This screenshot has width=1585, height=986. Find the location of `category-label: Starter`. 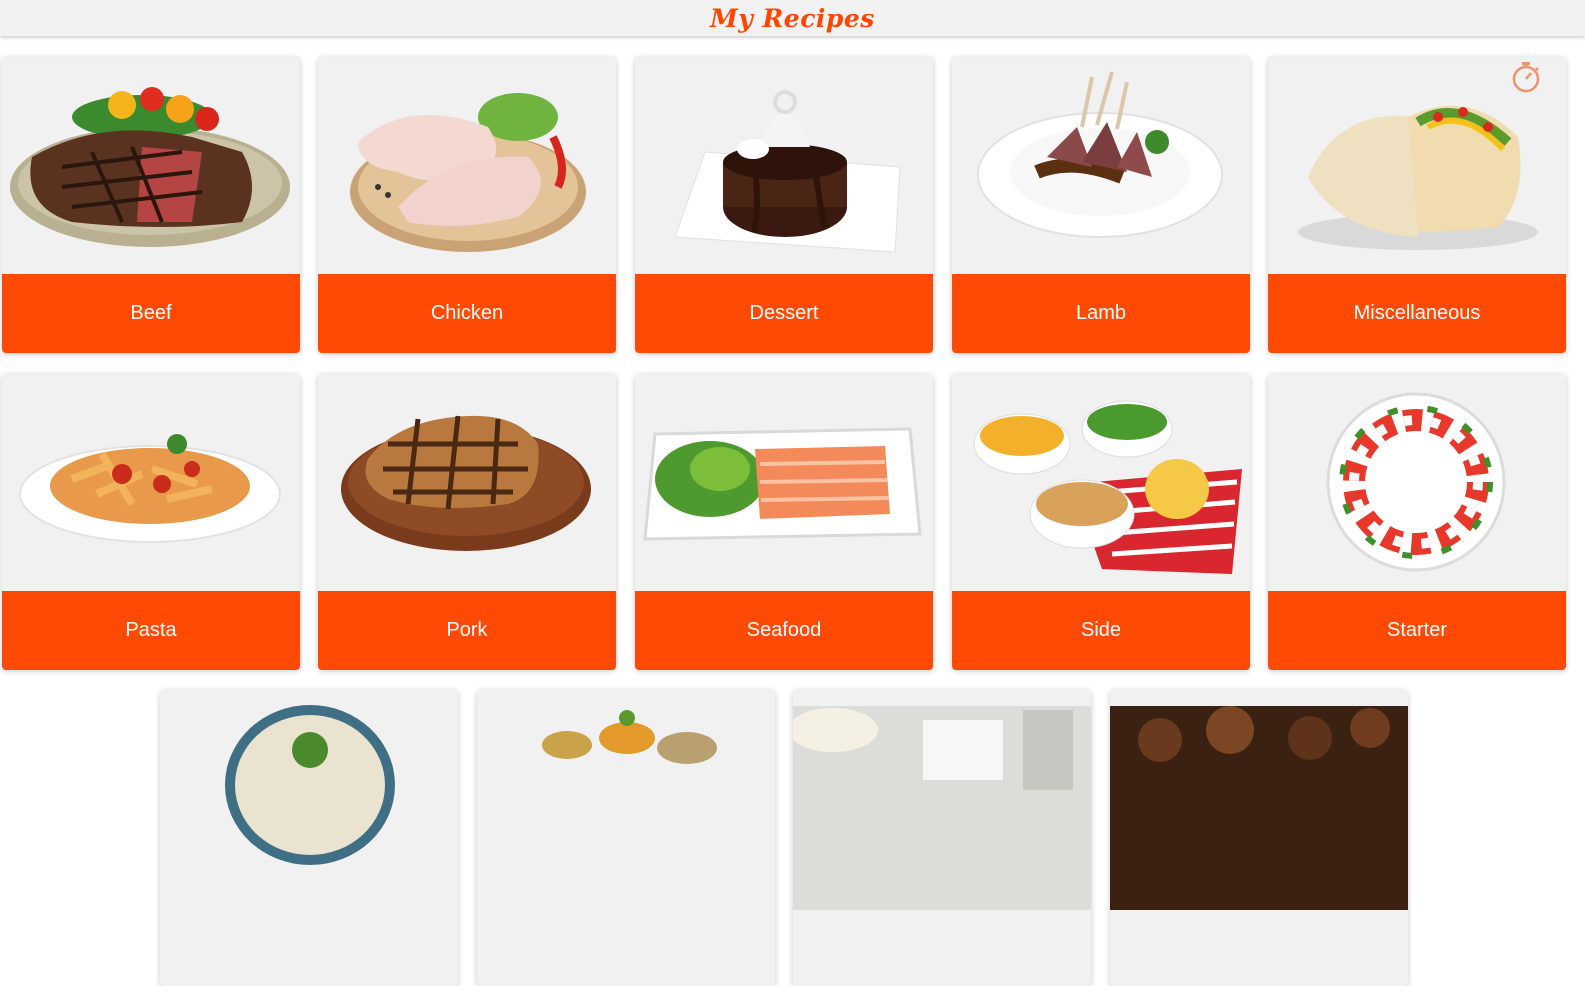

category-label: Starter is located at coordinates (1417, 630).